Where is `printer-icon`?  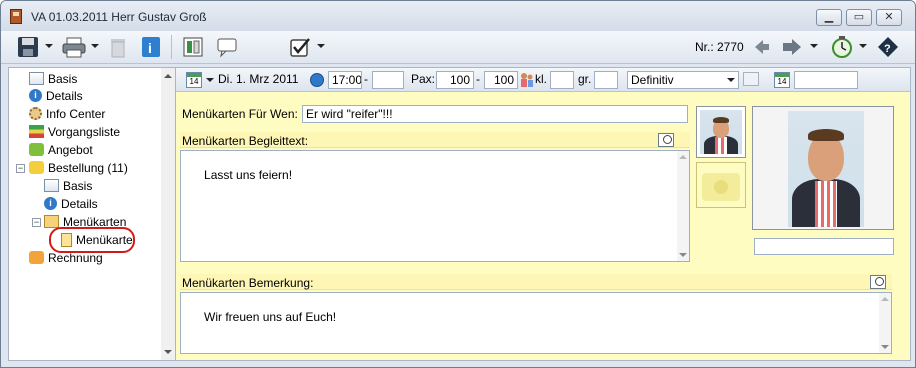 printer-icon is located at coordinates (74, 47).